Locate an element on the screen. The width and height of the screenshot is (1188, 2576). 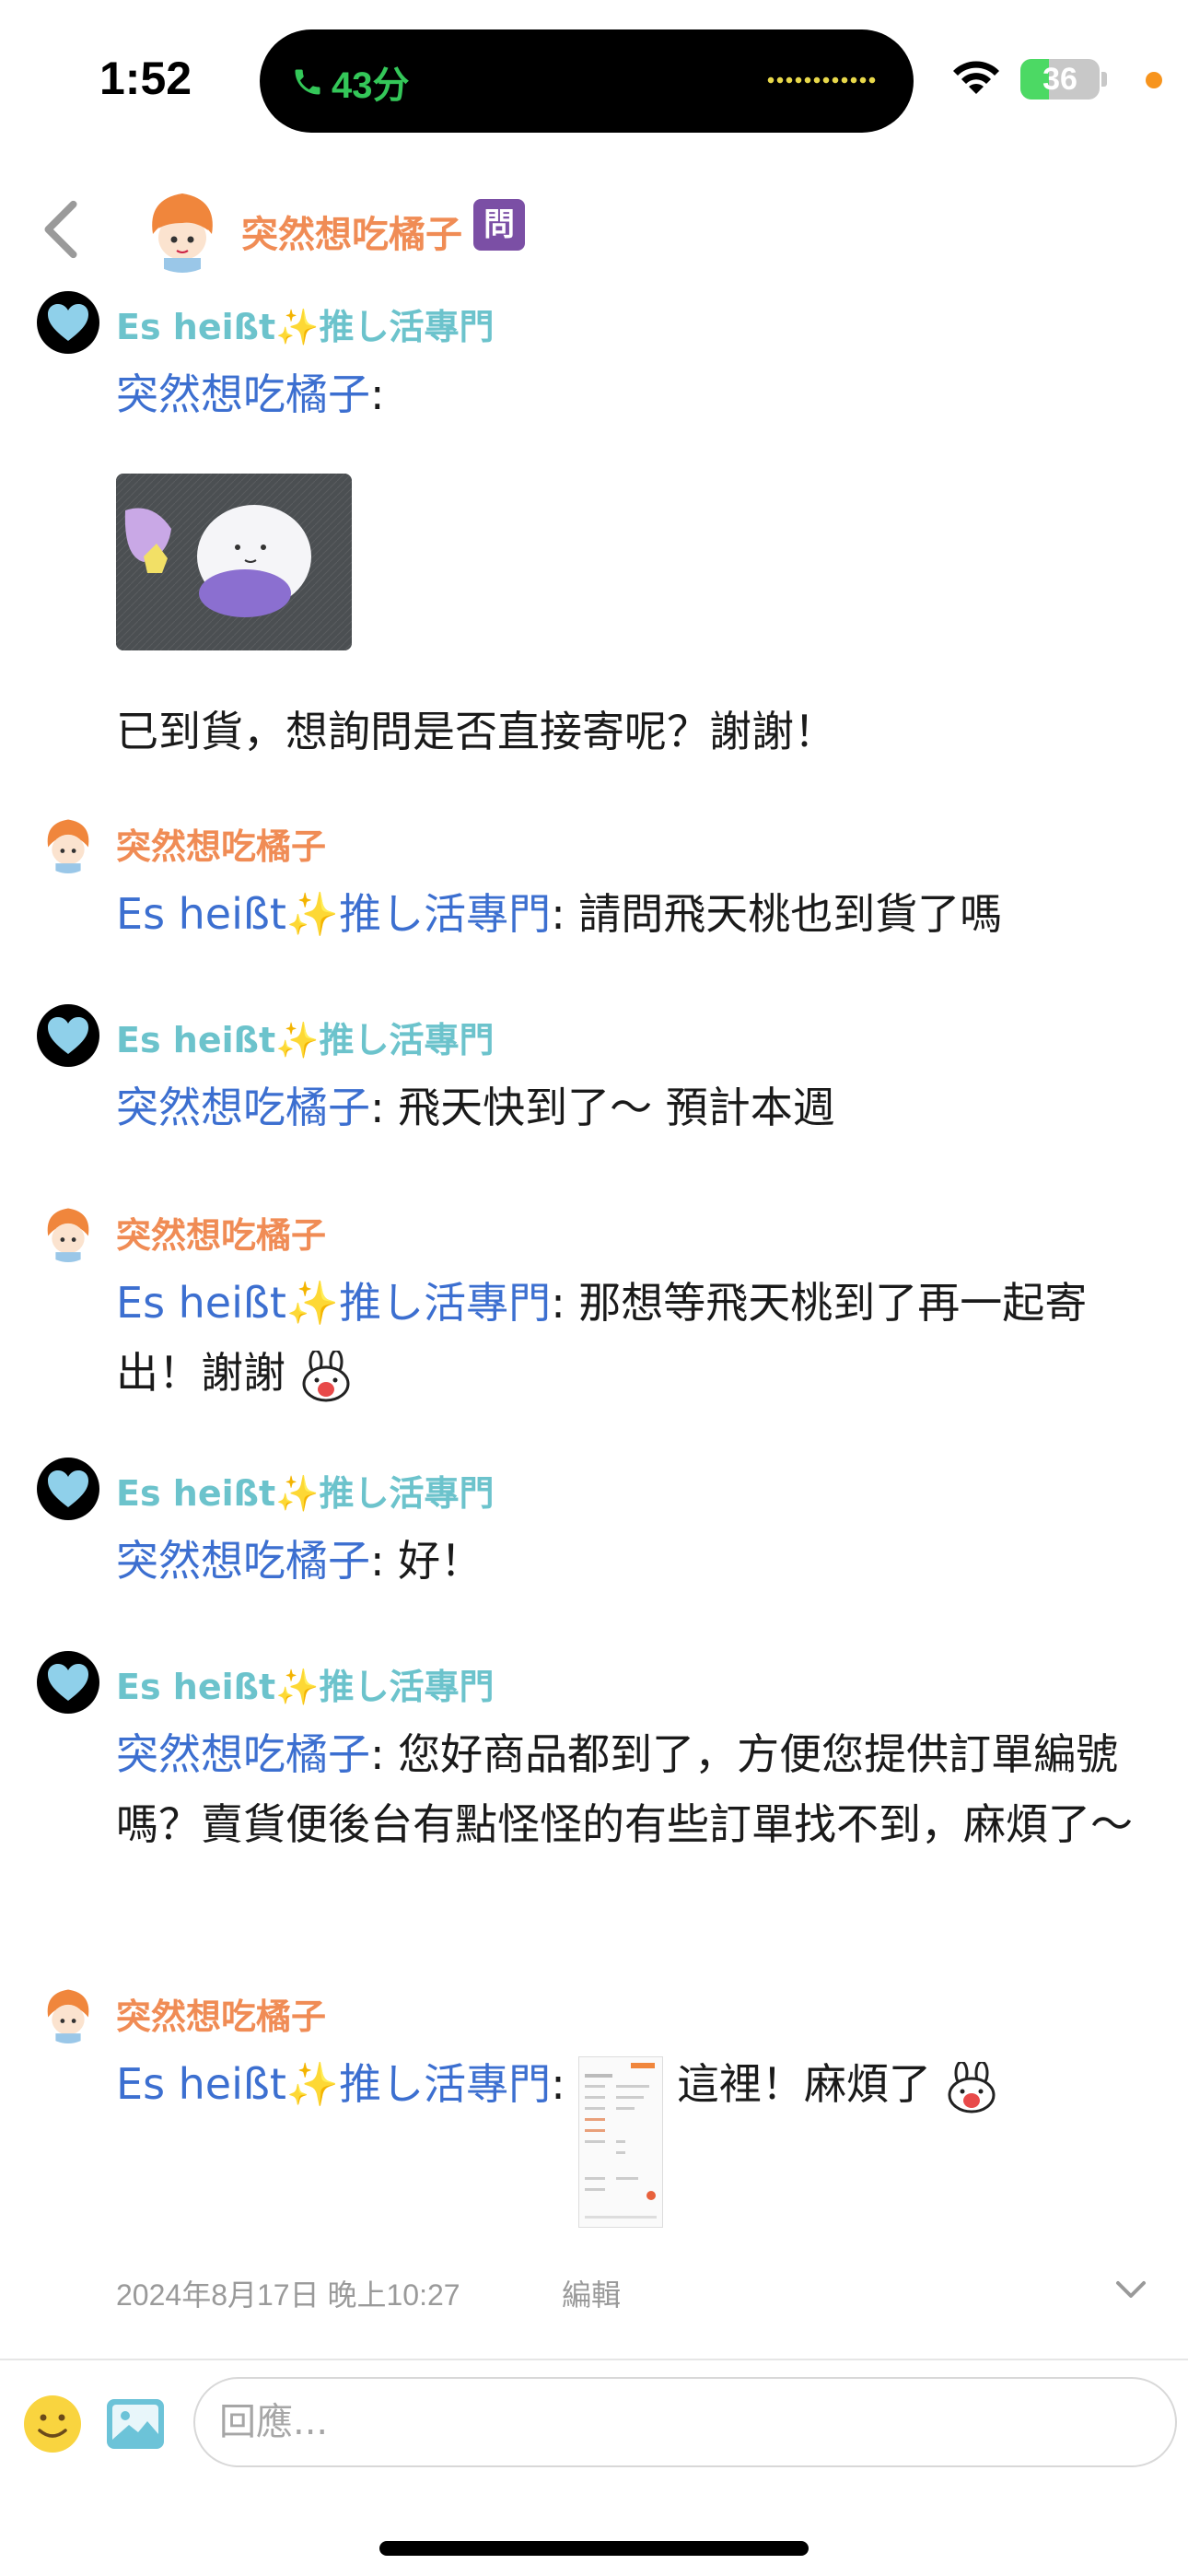
chat-header: 突然想吃橘子 問 is located at coordinates (594, 226).